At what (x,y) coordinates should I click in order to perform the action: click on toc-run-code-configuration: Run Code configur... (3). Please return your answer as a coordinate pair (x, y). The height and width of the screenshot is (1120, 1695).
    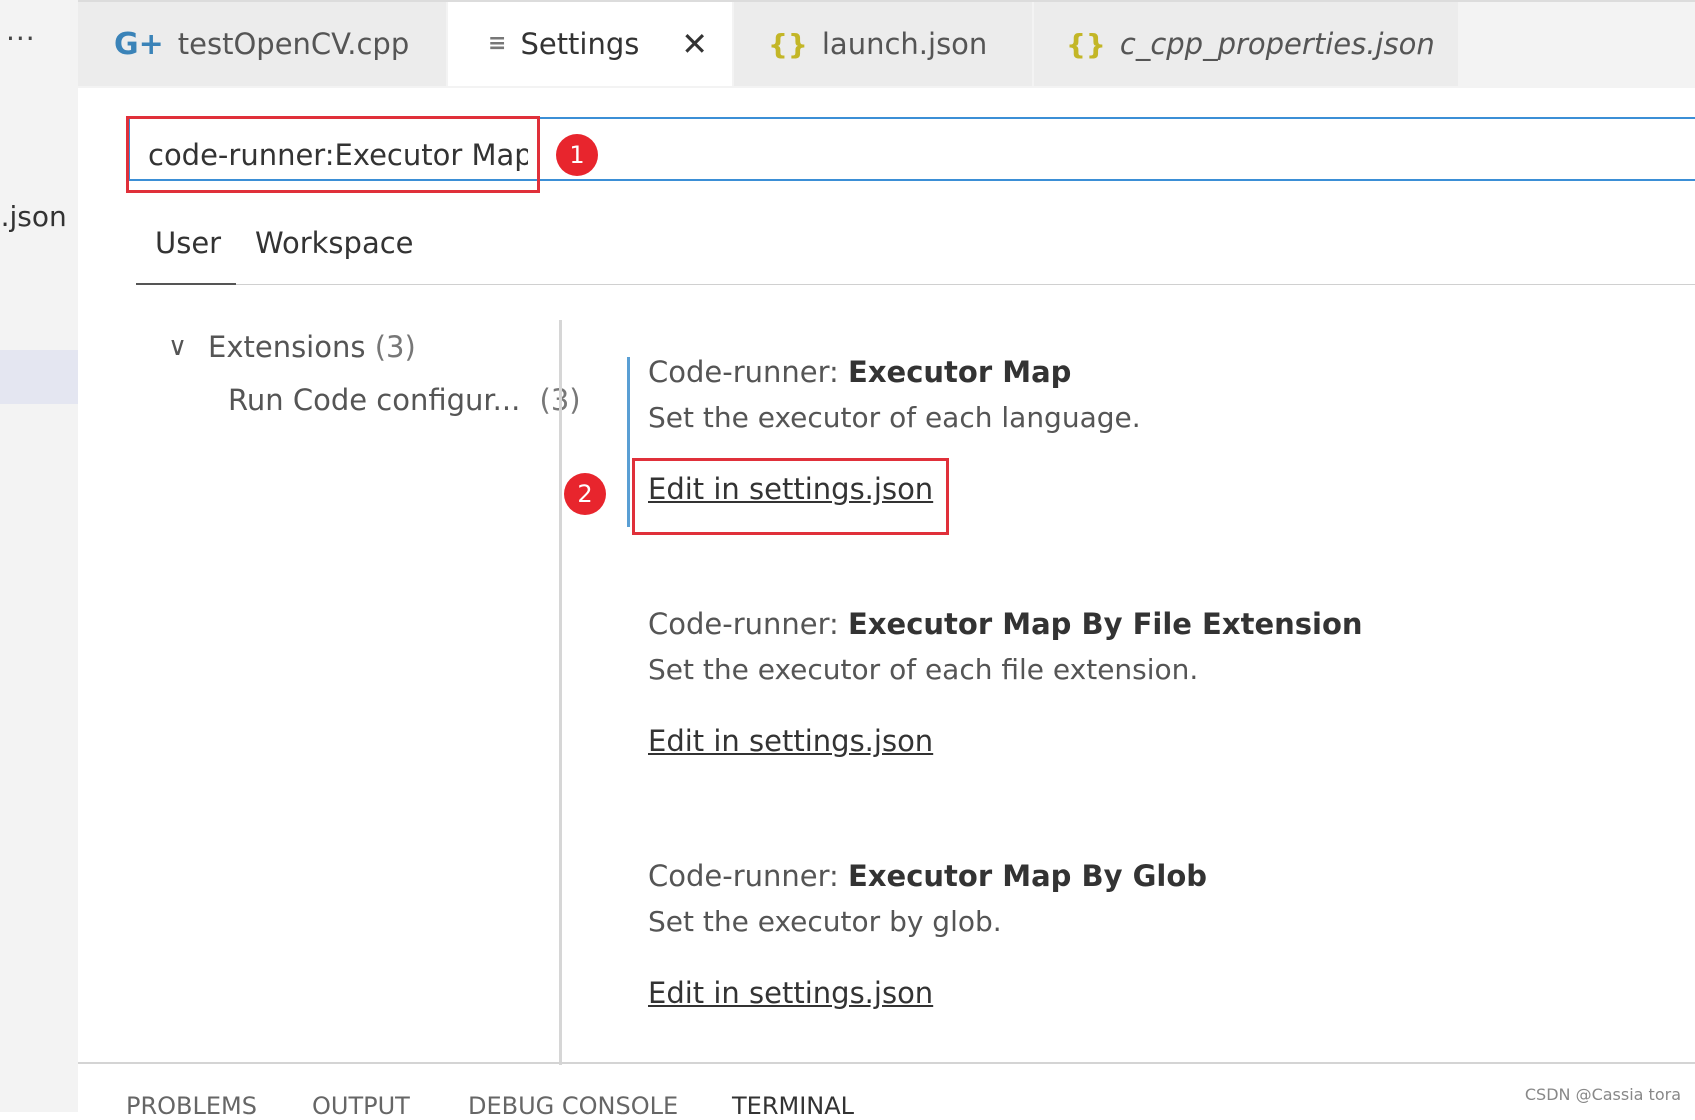
    Looking at the image, I should click on (404, 400).